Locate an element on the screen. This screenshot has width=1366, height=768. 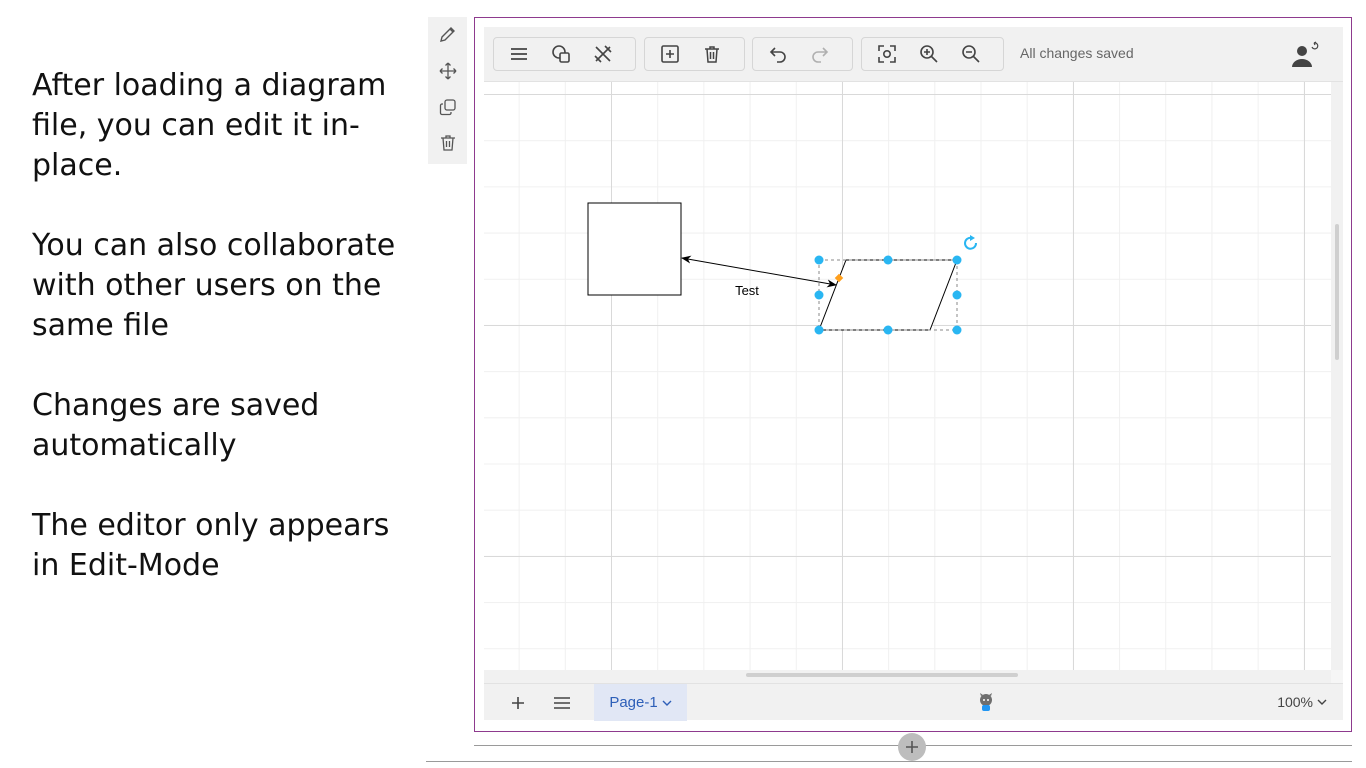
insert-icon is located at coordinates (670, 54).